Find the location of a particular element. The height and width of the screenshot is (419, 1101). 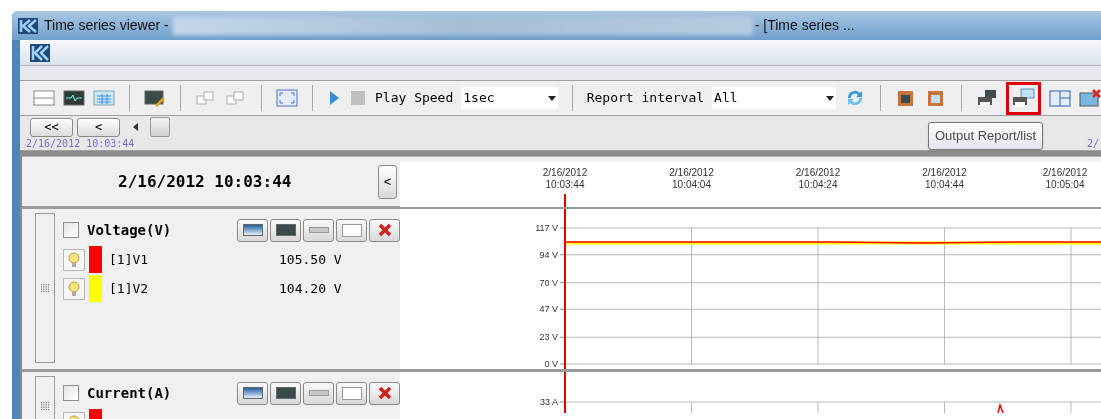

end-time-label: 2/ is located at coordinates (1092, 144).